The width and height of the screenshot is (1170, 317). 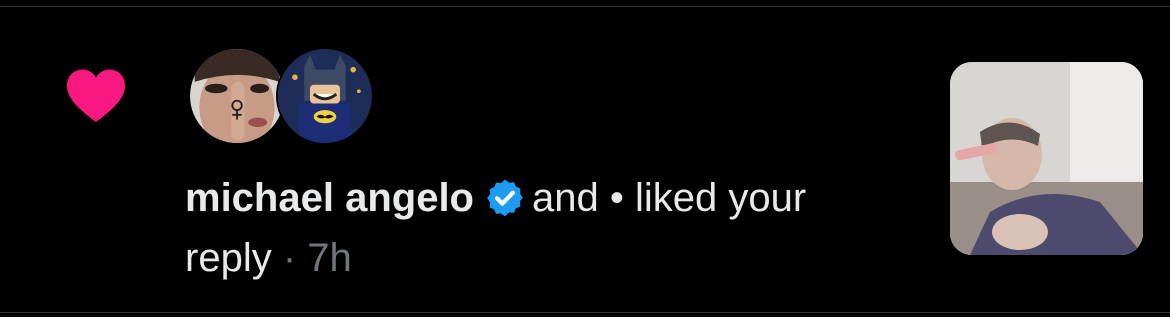 What do you see at coordinates (228, 258) in the screenshot?
I see `action-text-2: reply` at bounding box center [228, 258].